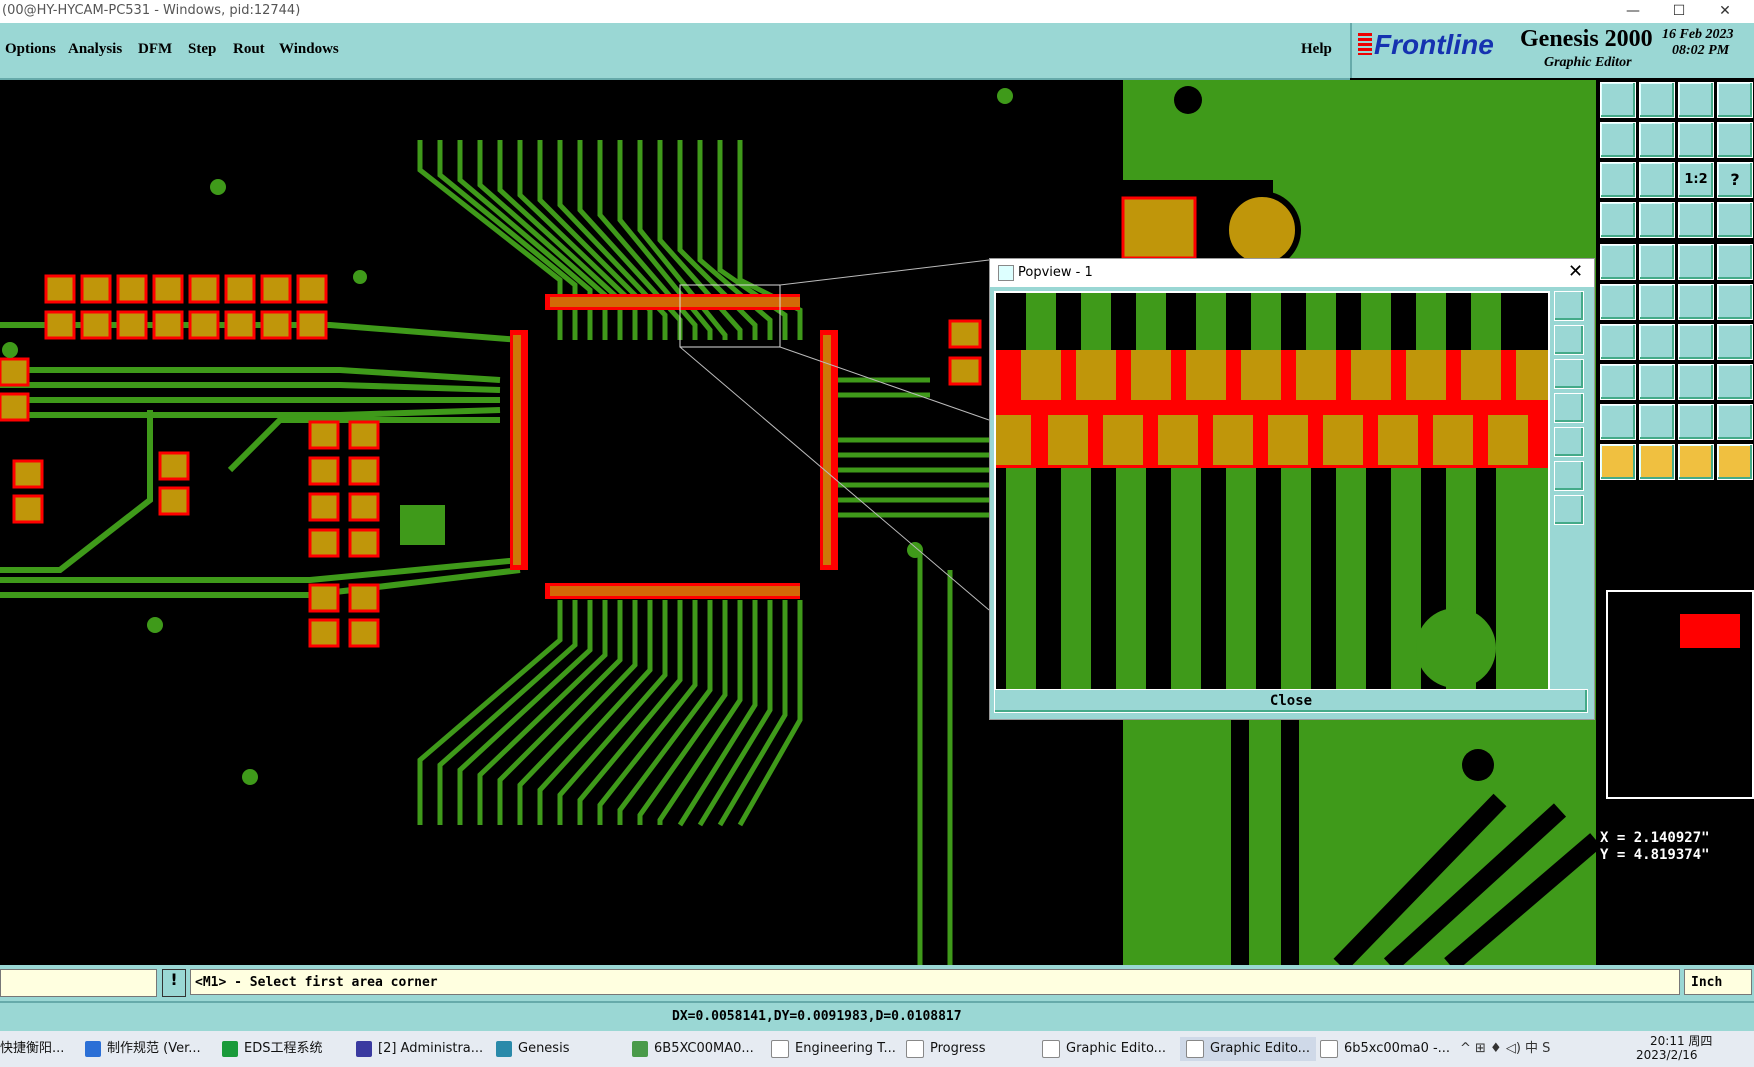 Image resolution: width=1754 pixels, height=1067 pixels. Describe the element at coordinates (1696, 302) in the screenshot. I see `tool-connect-icon` at that location.